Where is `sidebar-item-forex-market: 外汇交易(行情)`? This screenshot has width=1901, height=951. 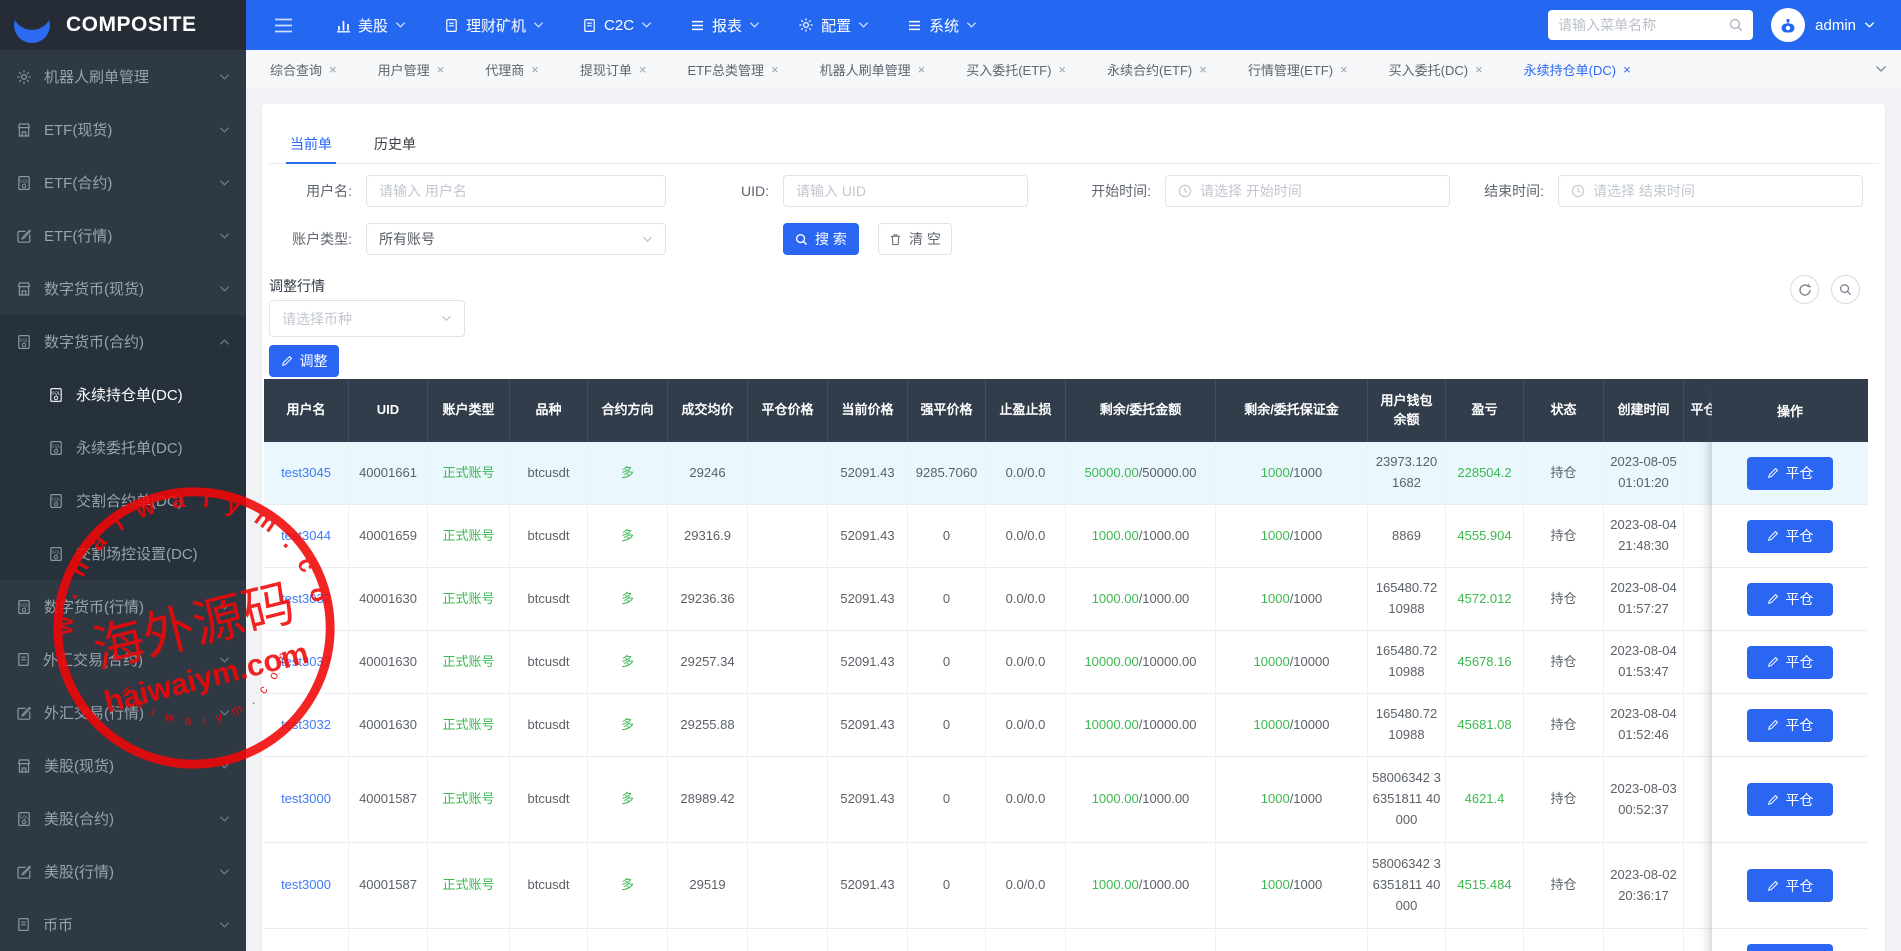 sidebar-item-forex-market: 外汇交易(行情) is located at coordinates (123, 712).